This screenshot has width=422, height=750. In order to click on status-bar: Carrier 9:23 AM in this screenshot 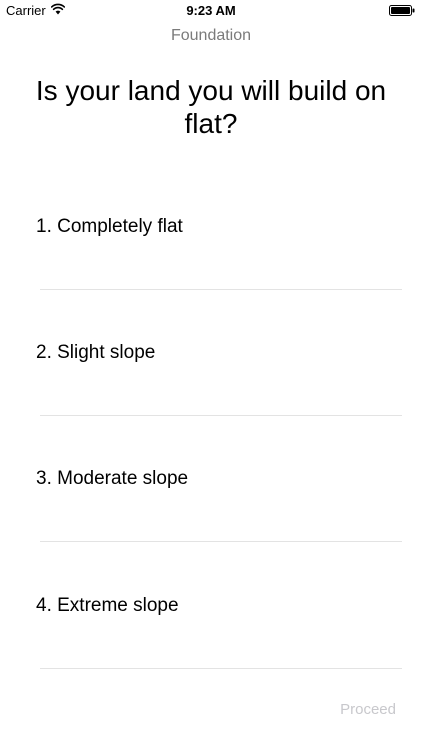, I will do `click(211, 11)`.